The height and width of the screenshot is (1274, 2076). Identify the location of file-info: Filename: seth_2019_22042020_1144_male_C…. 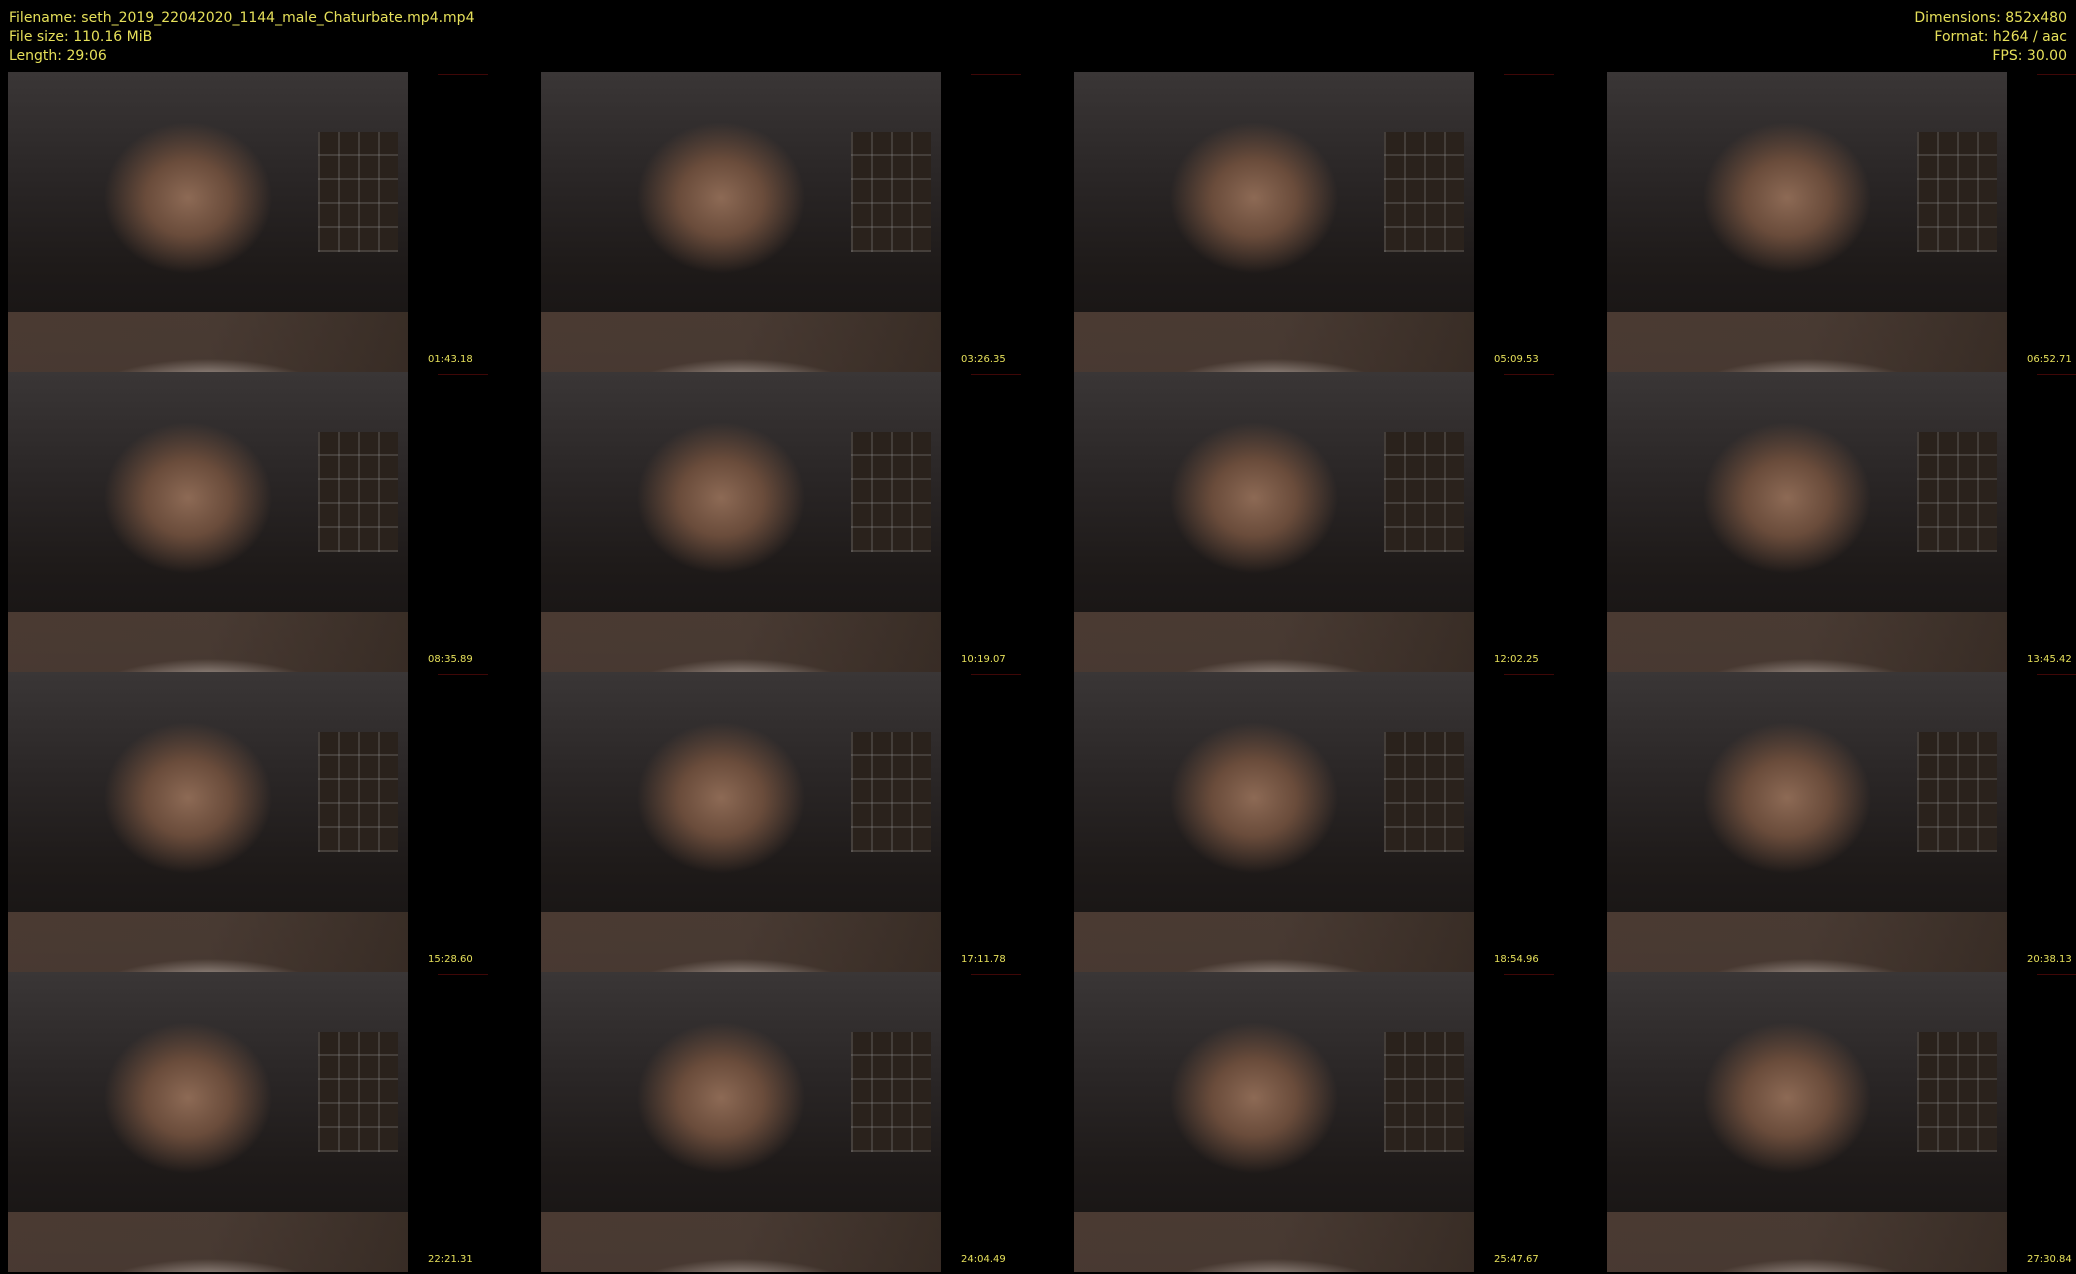
(241, 37).